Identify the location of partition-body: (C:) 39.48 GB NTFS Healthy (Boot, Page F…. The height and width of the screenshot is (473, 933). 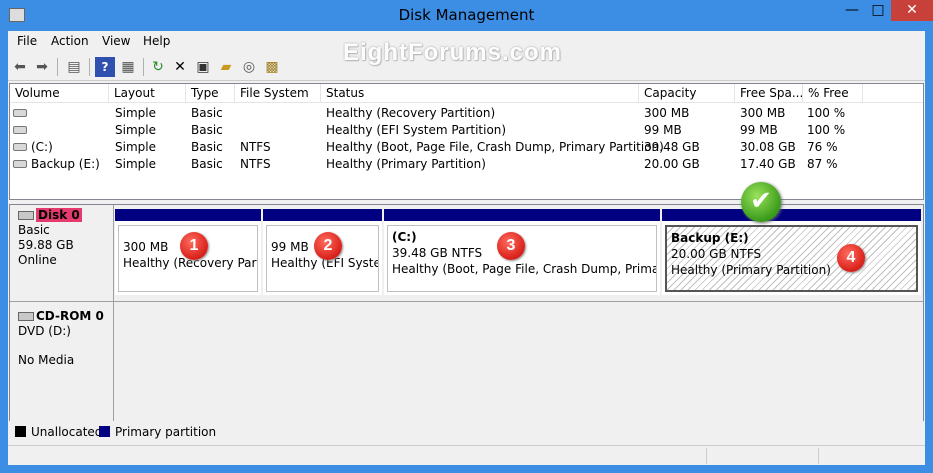
(522, 258).